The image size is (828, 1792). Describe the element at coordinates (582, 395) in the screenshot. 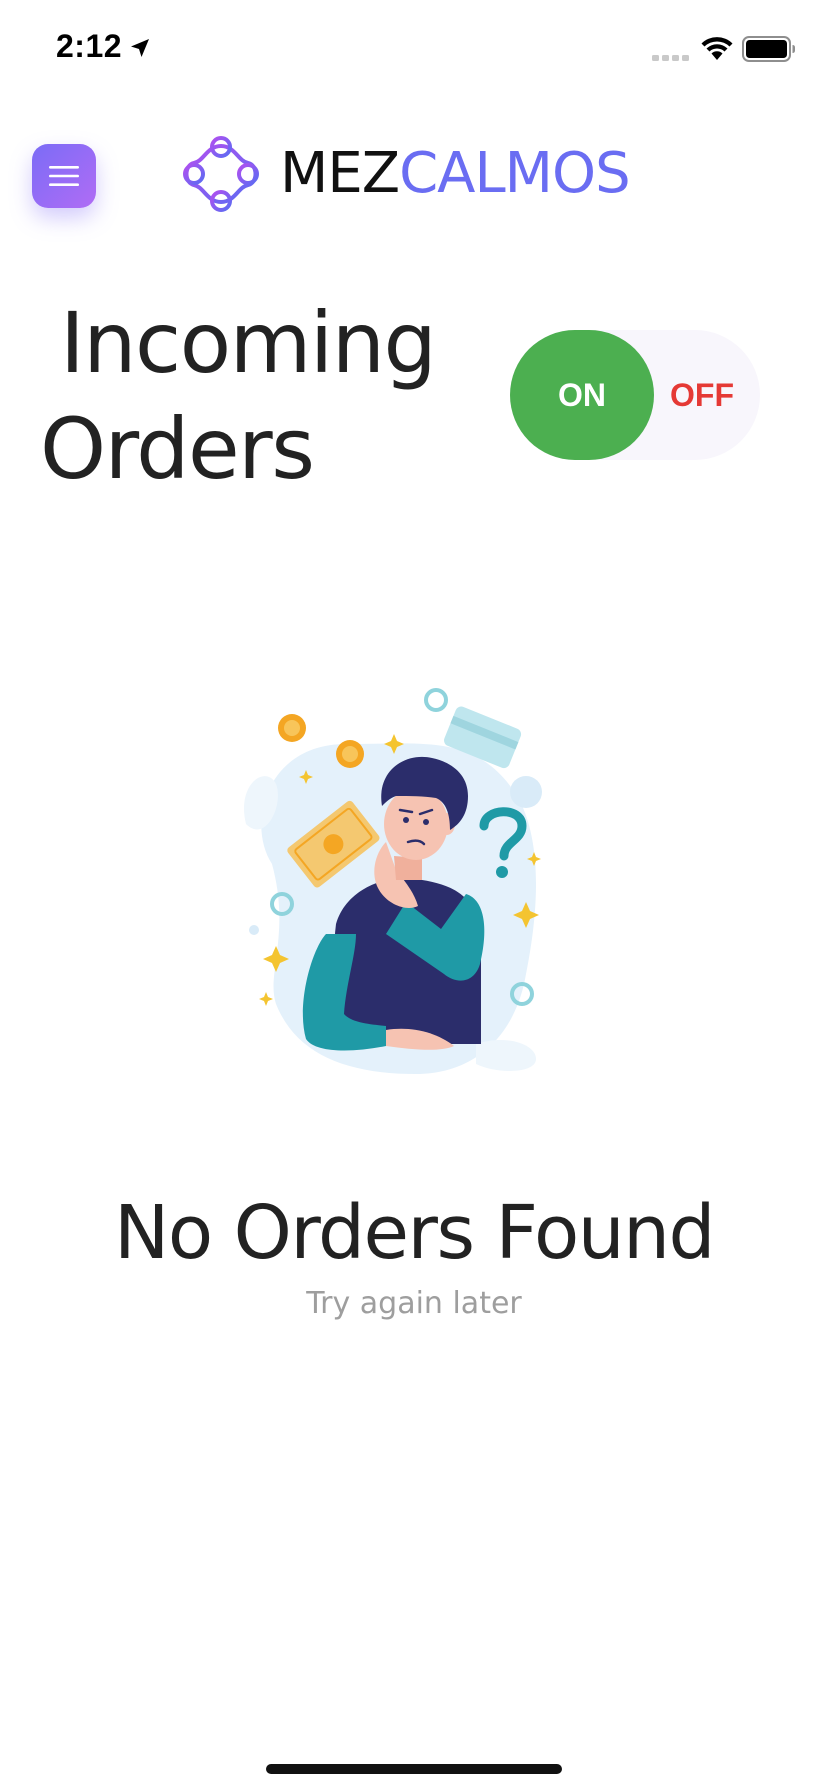

I see `toggle-on-option: ON` at that location.